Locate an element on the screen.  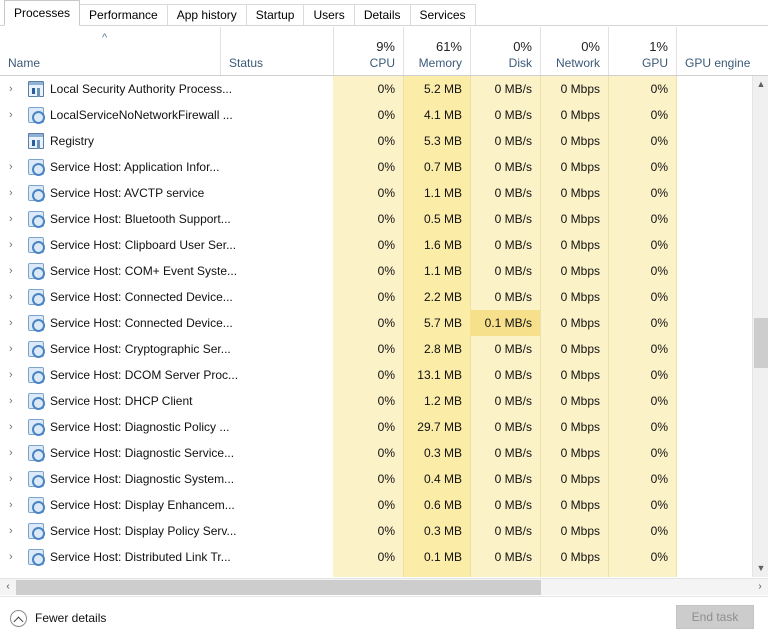
vertical-scrollbar: ▲ ▼ is located at coordinates (760, 326).